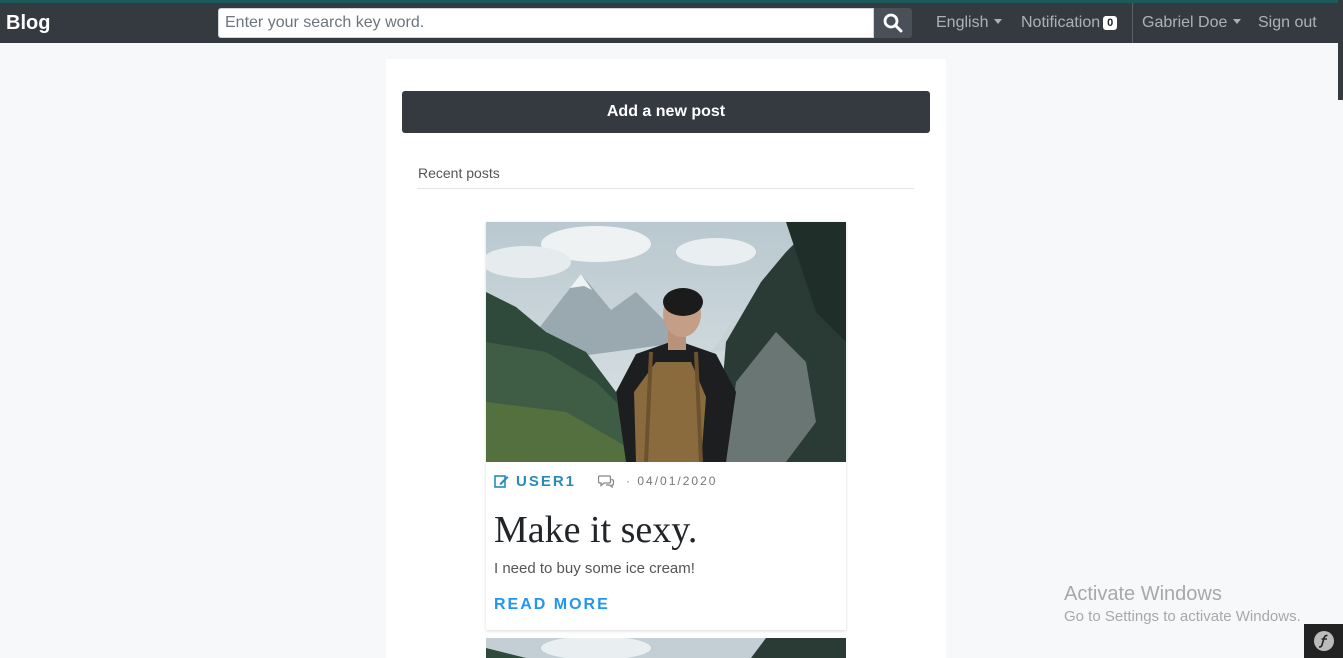 The image size is (1343, 658). What do you see at coordinates (546, 481) in the screenshot?
I see `post-author: USER1` at bounding box center [546, 481].